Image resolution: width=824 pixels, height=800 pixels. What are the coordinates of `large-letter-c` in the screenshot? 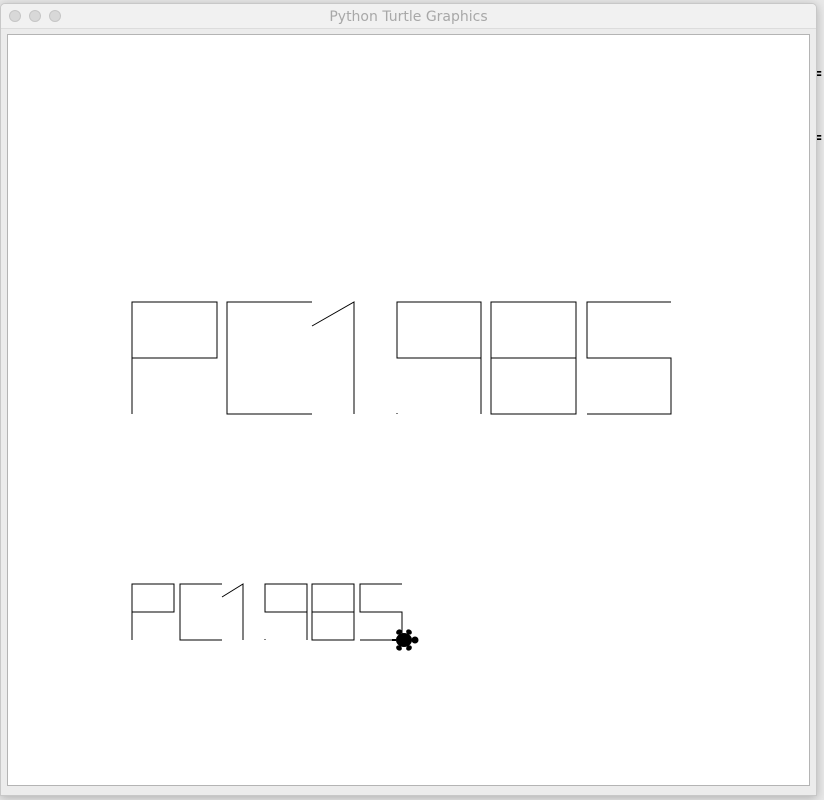 It's located at (269, 358).